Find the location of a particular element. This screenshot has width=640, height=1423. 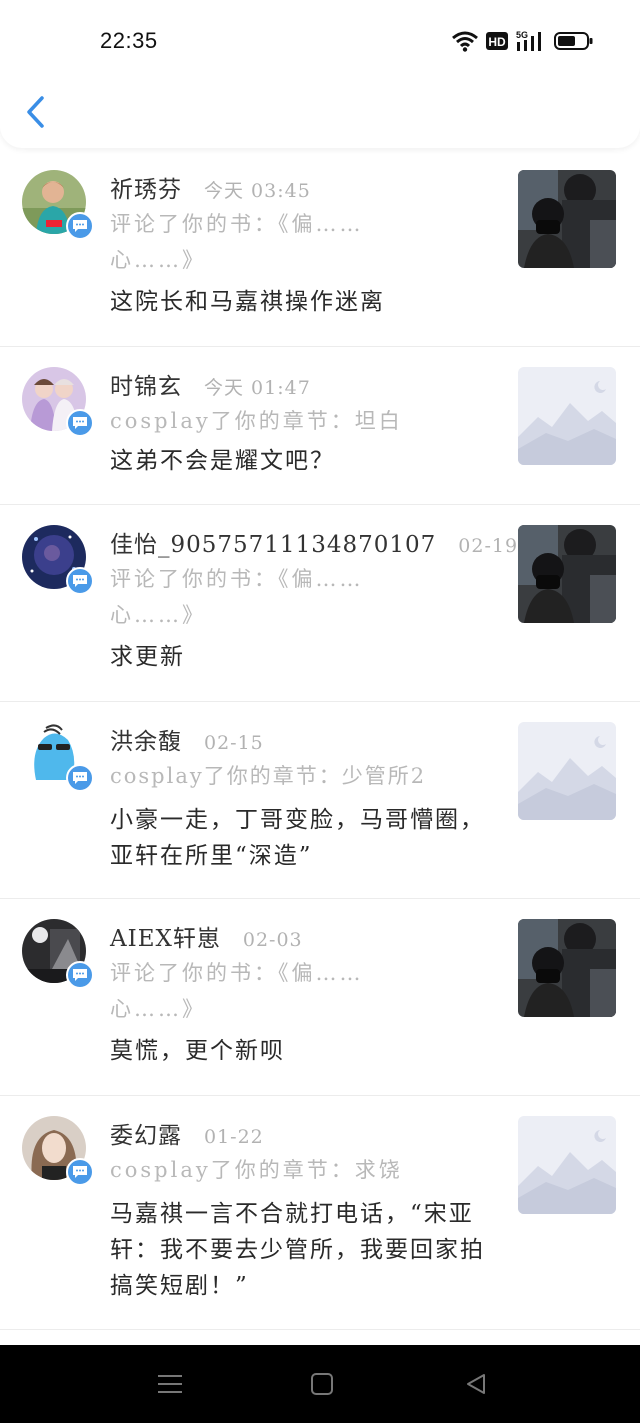

comment-text: 这院长和马嘉祺操作迷离 is located at coordinates (247, 302).